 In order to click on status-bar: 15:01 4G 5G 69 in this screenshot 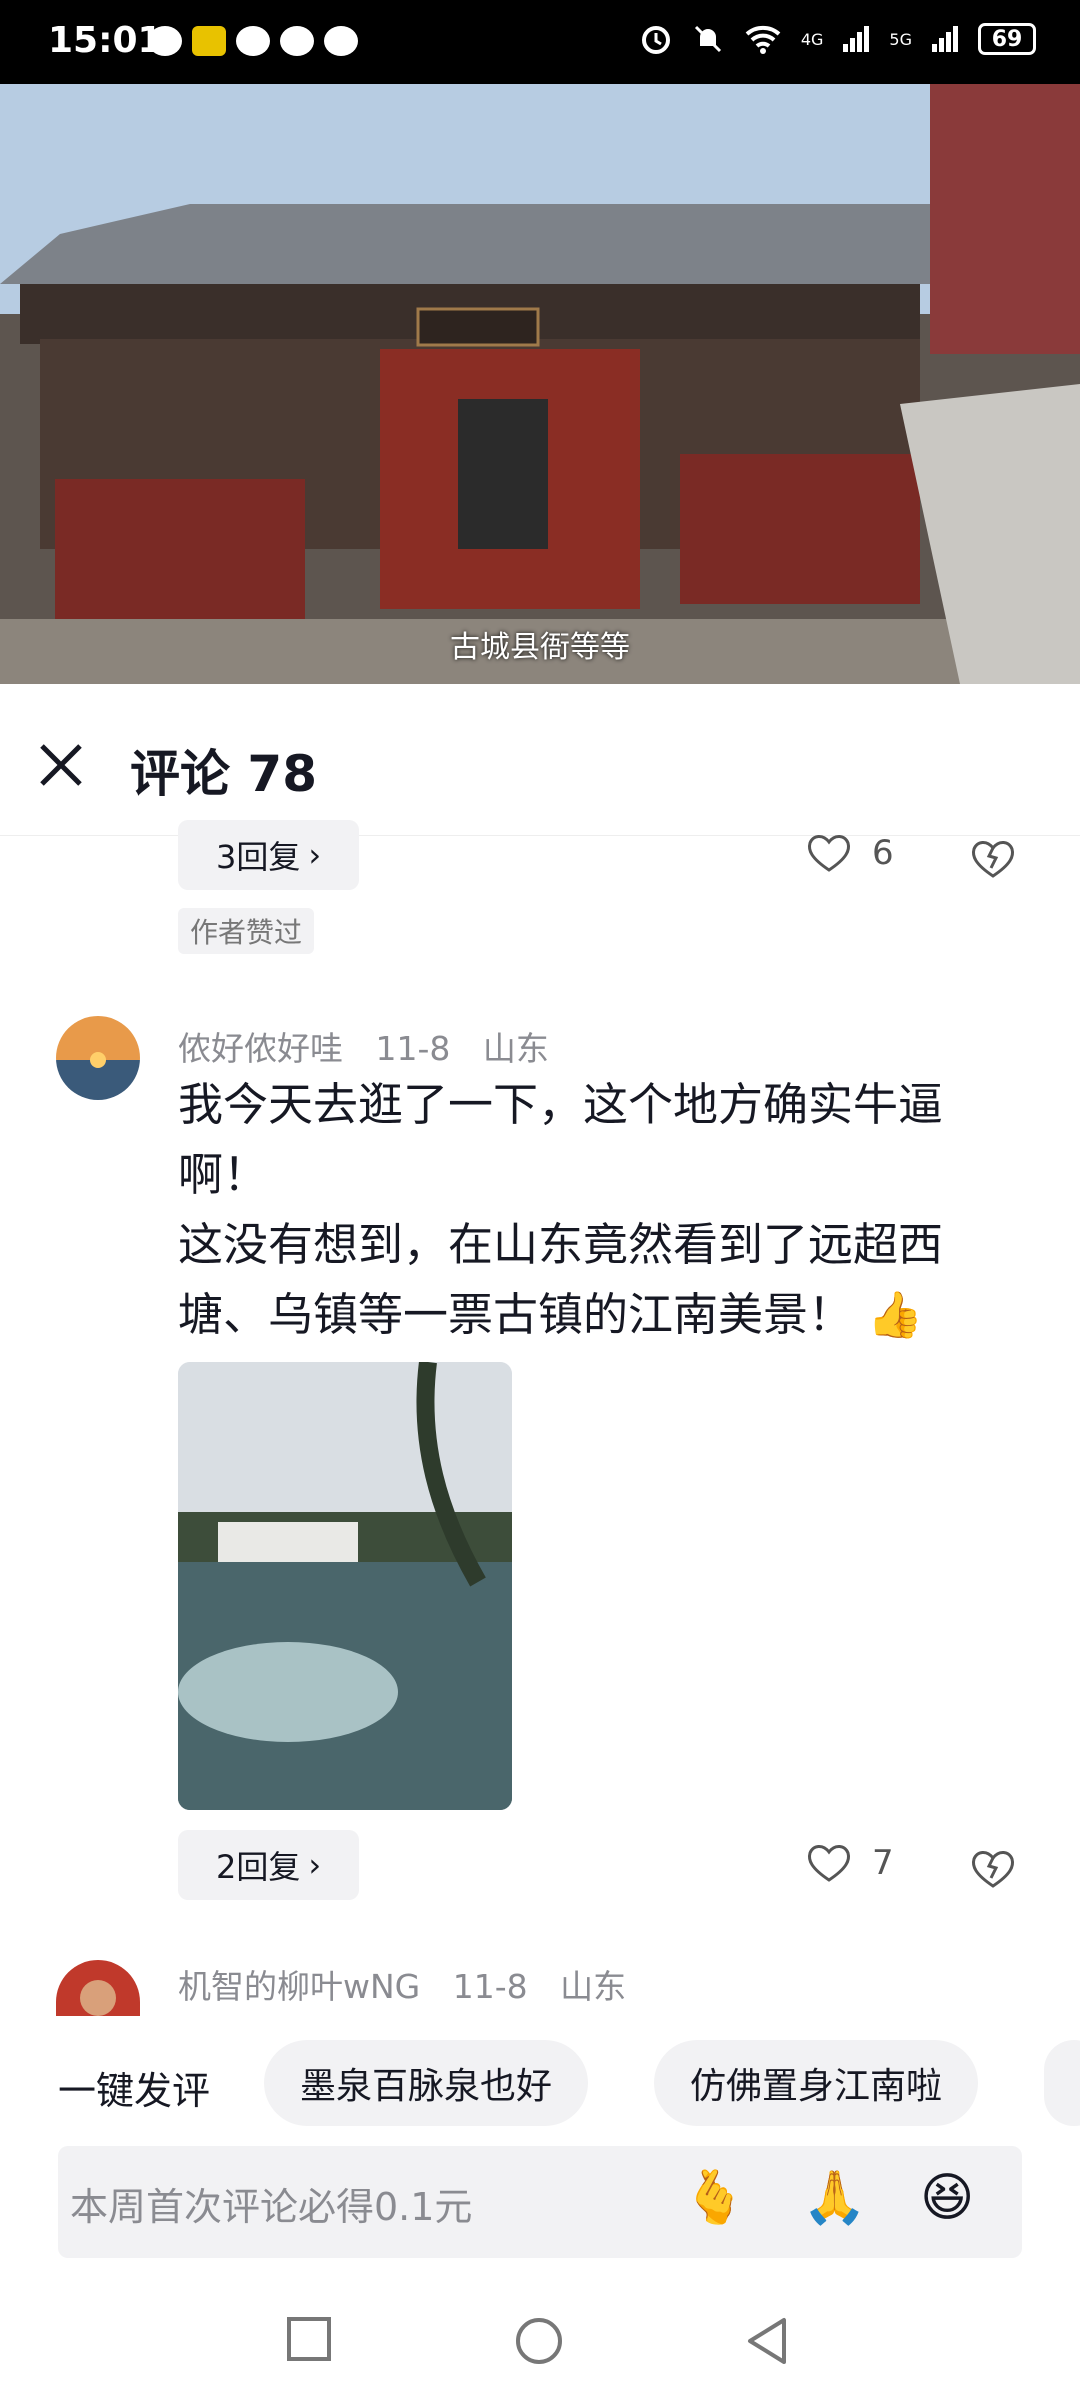, I will do `click(540, 42)`.